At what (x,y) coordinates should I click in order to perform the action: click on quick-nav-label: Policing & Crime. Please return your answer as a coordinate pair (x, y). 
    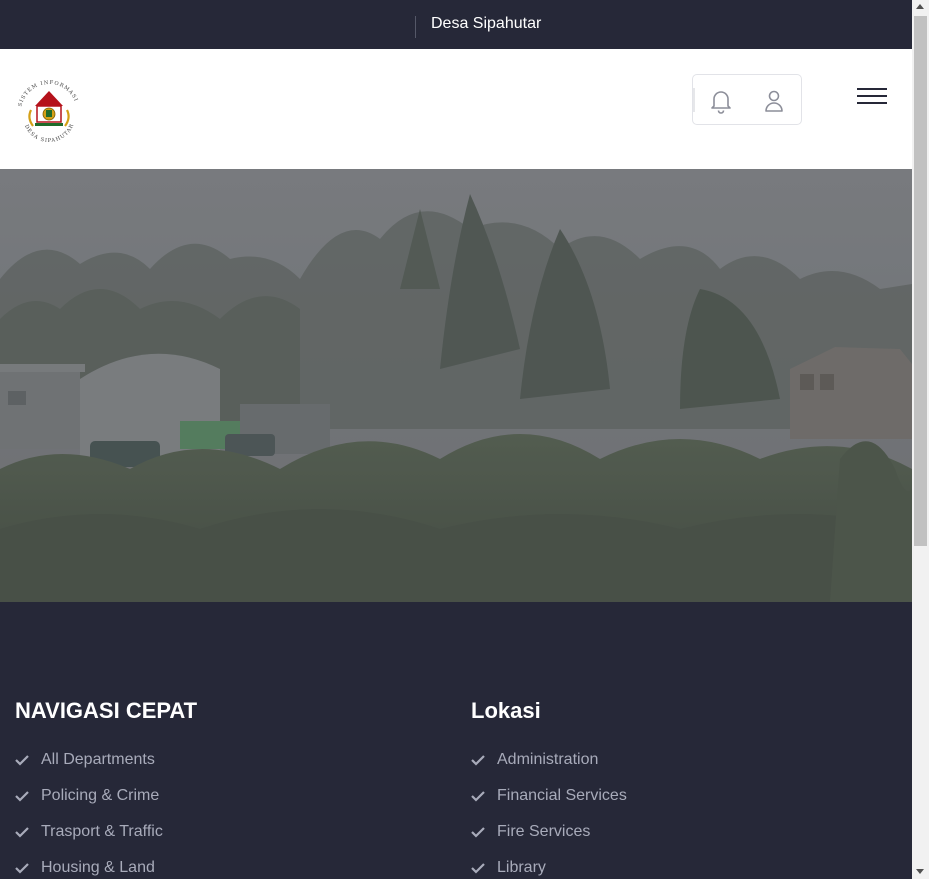
    Looking at the image, I should click on (100, 795).